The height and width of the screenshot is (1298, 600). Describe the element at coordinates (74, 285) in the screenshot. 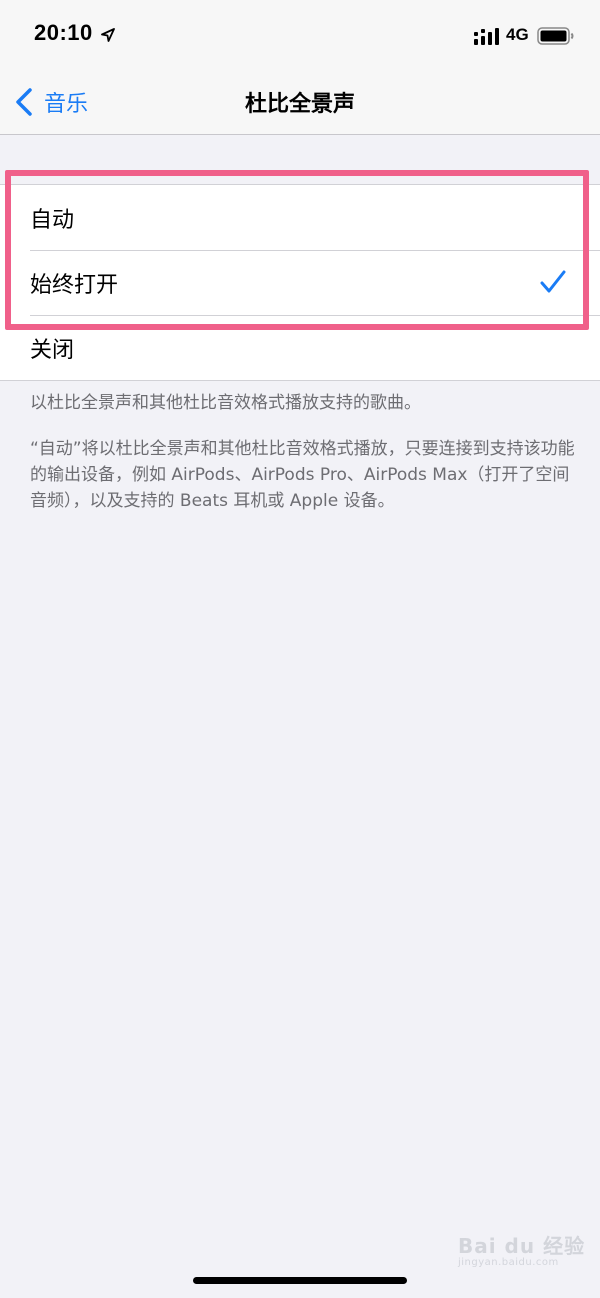

I see `option-label: 始终打开` at that location.